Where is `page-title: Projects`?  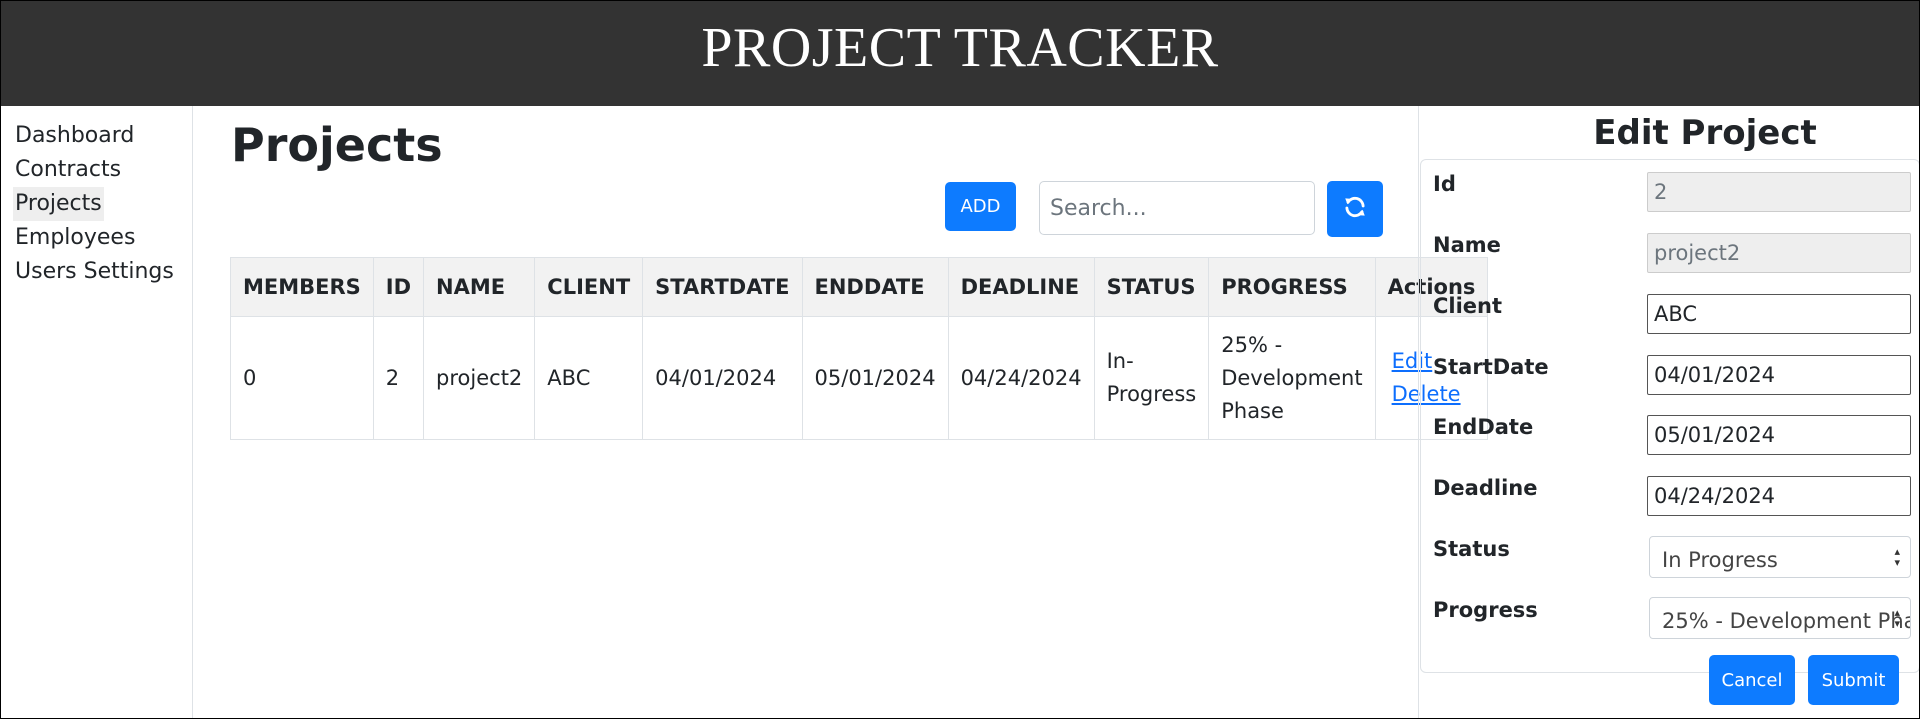 page-title: Projects is located at coordinates (337, 145).